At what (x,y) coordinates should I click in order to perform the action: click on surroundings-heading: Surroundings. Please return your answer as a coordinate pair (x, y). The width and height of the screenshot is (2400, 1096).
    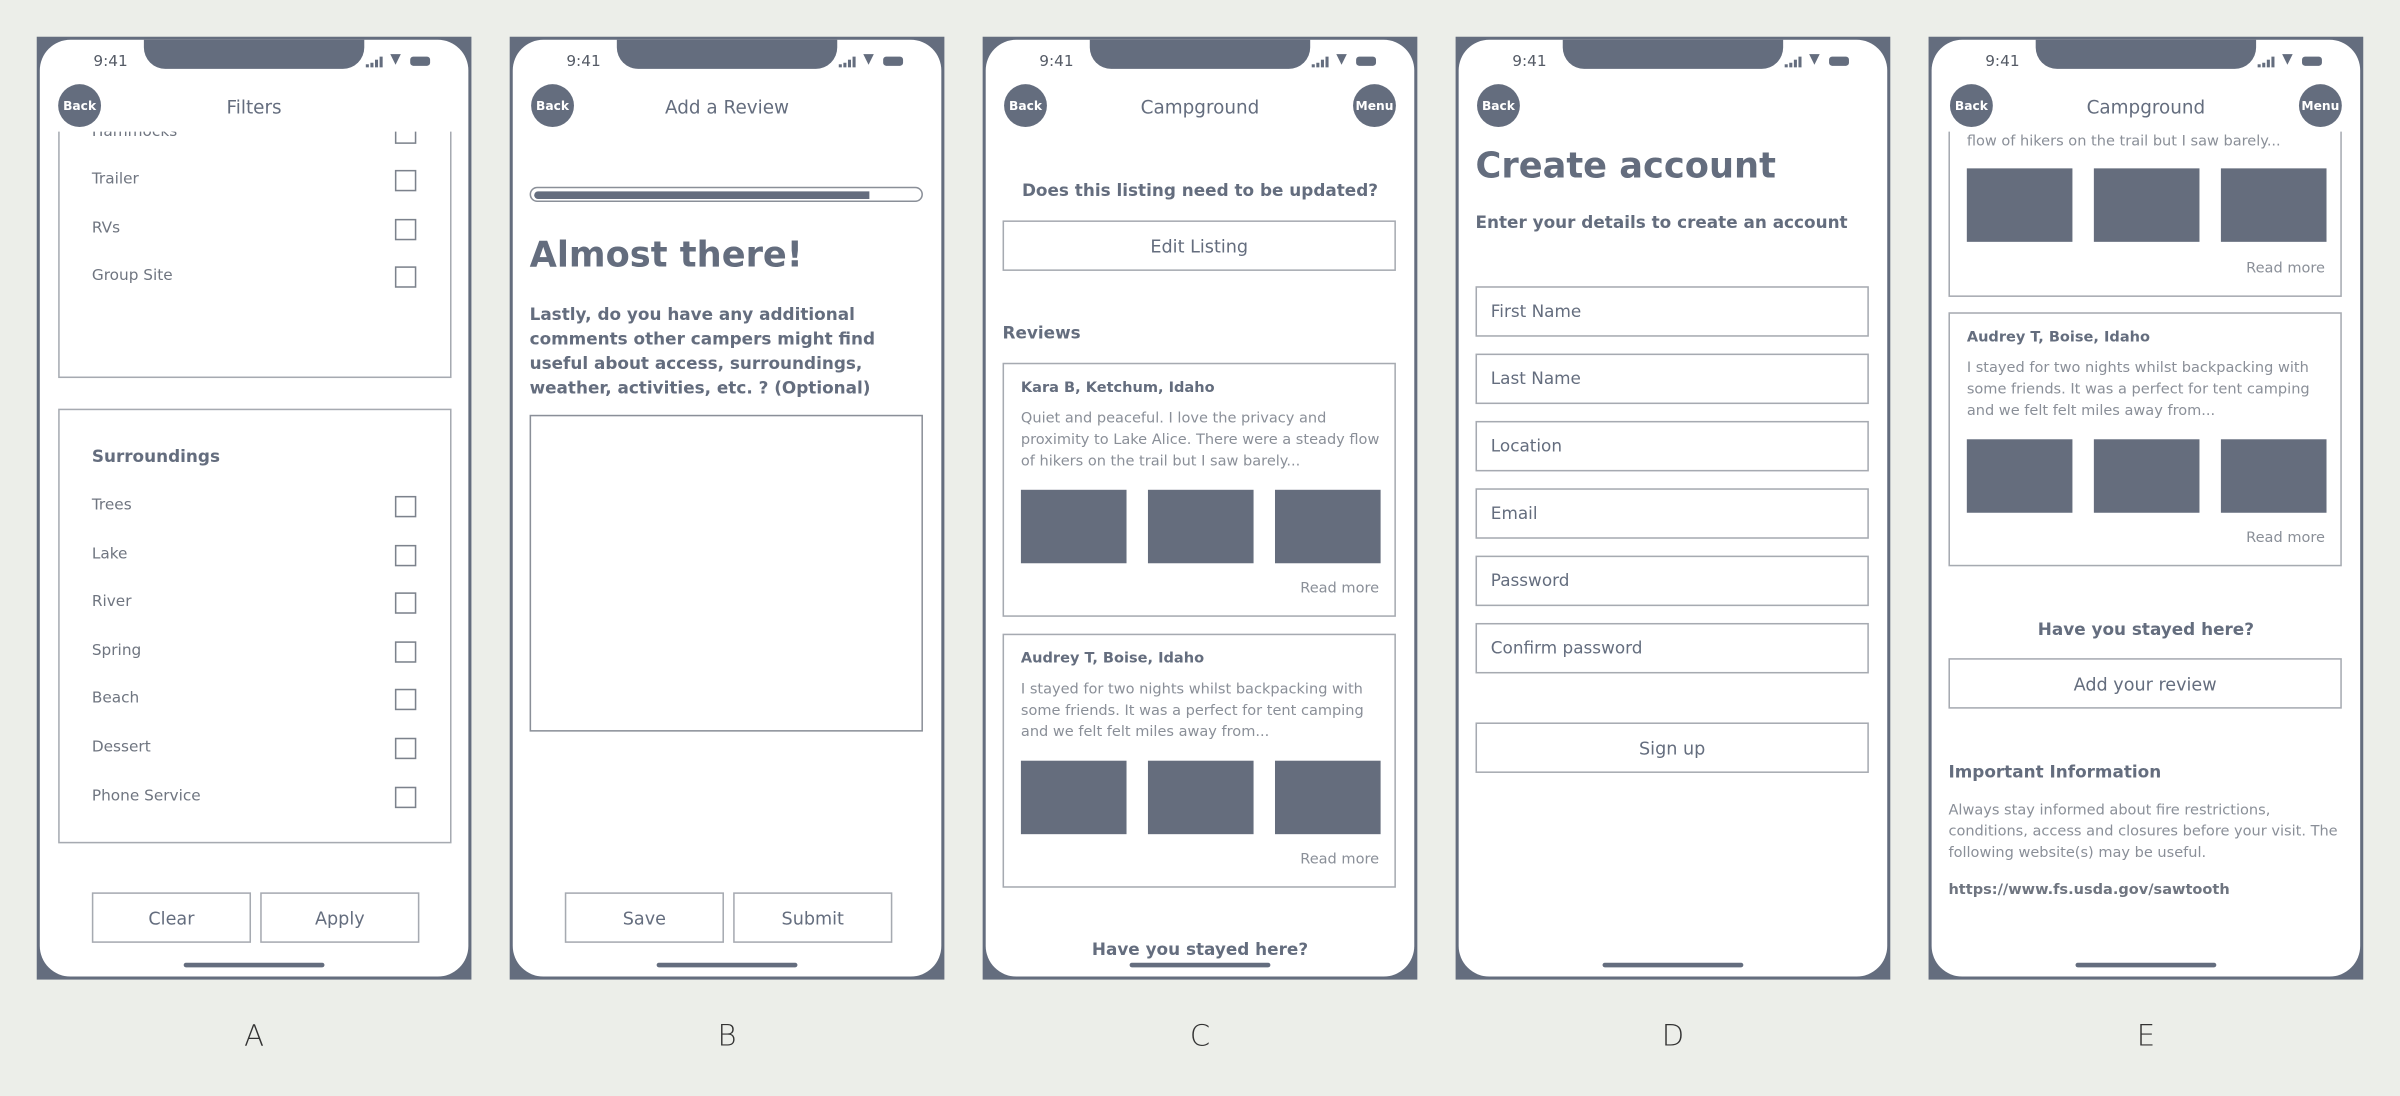
    Looking at the image, I should click on (155, 456).